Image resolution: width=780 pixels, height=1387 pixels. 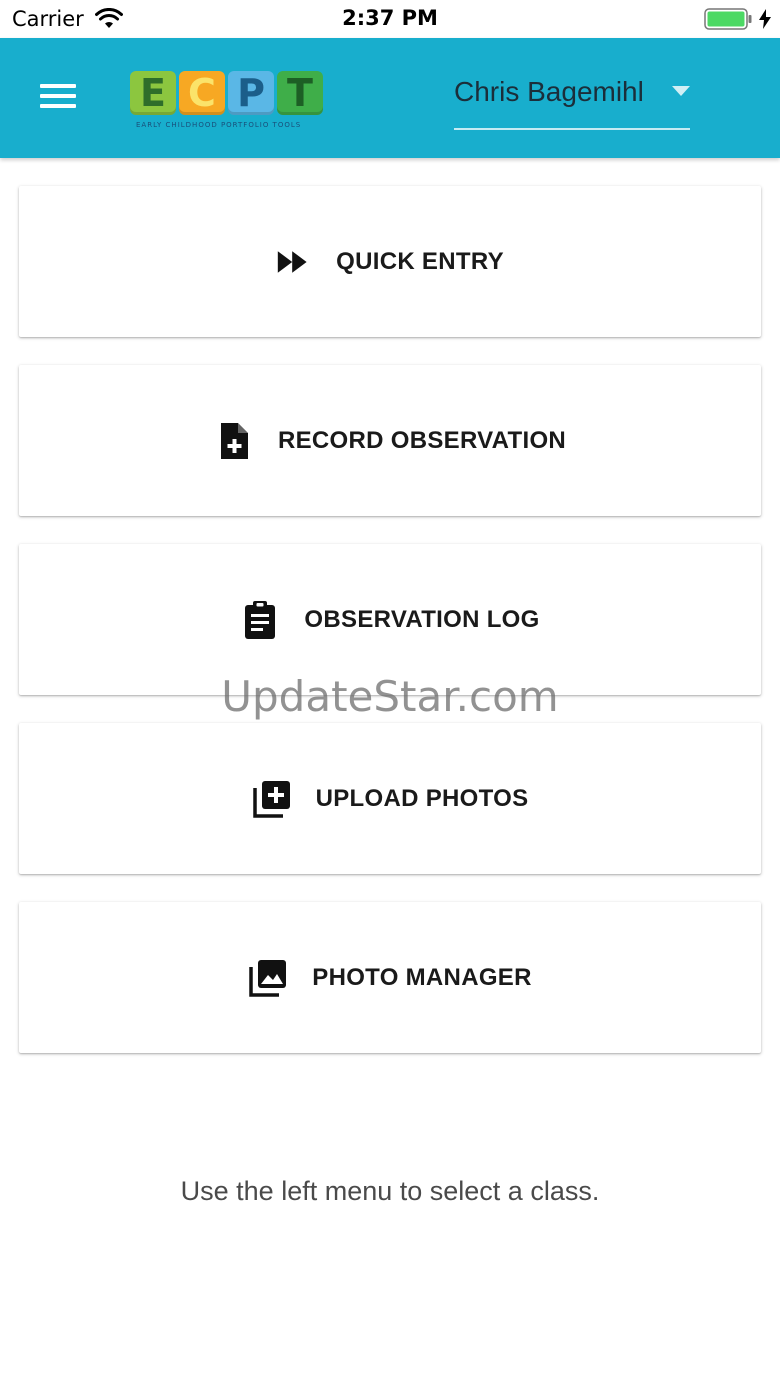 I want to click on file-plus-icon, so click(x=234, y=440).